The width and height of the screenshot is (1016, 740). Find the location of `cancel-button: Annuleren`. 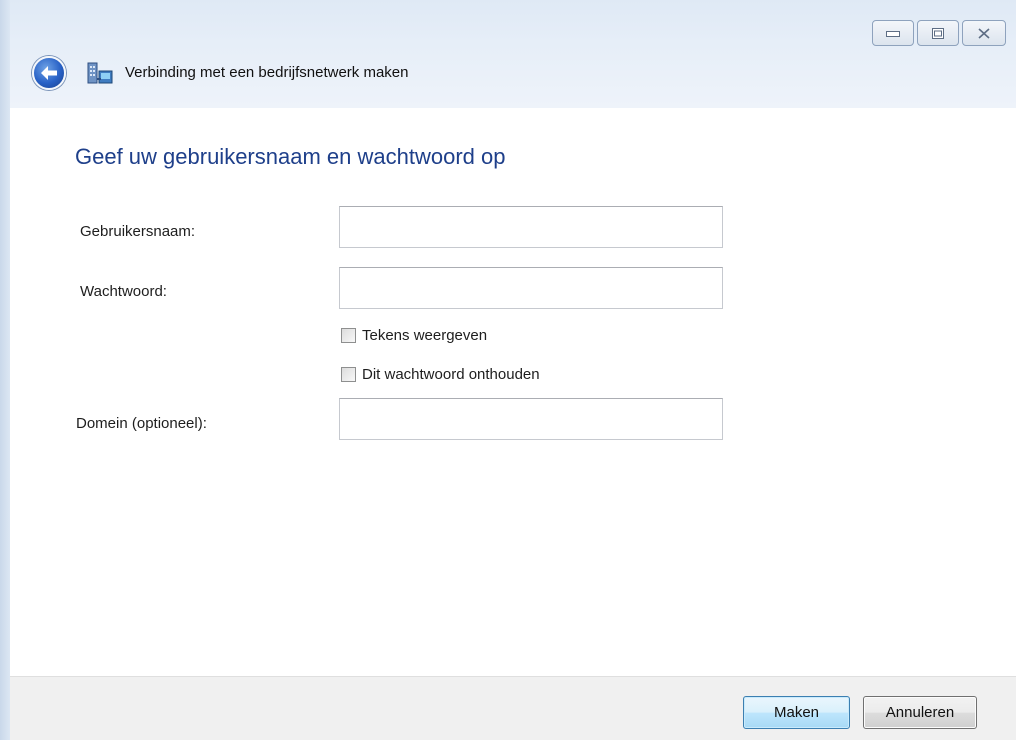

cancel-button: Annuleren is located at coordinates (920, 712).